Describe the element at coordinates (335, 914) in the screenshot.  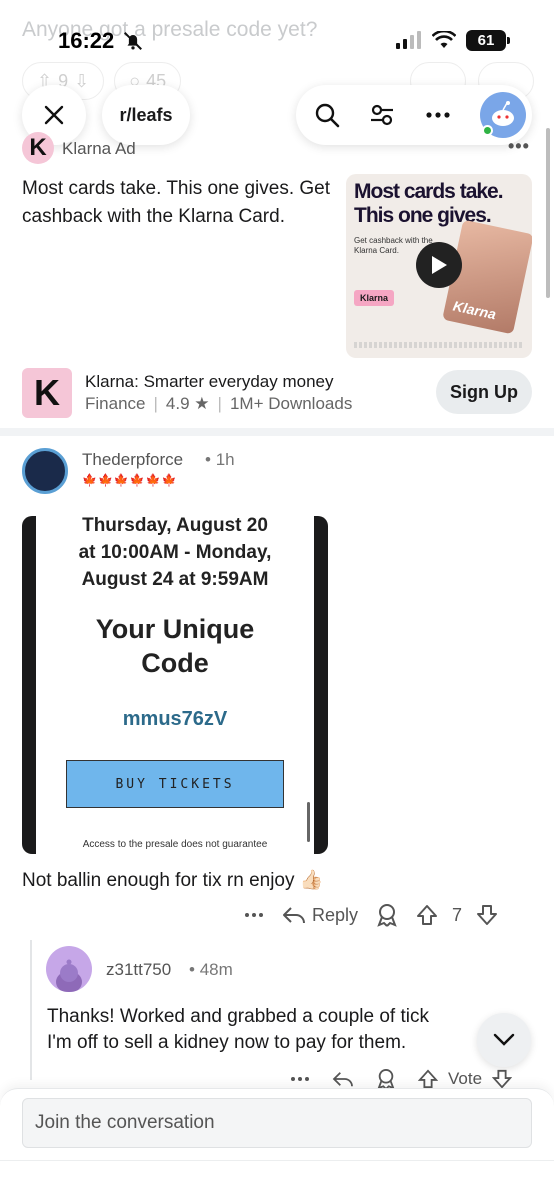
I see `reply-label: Reply` at that location.